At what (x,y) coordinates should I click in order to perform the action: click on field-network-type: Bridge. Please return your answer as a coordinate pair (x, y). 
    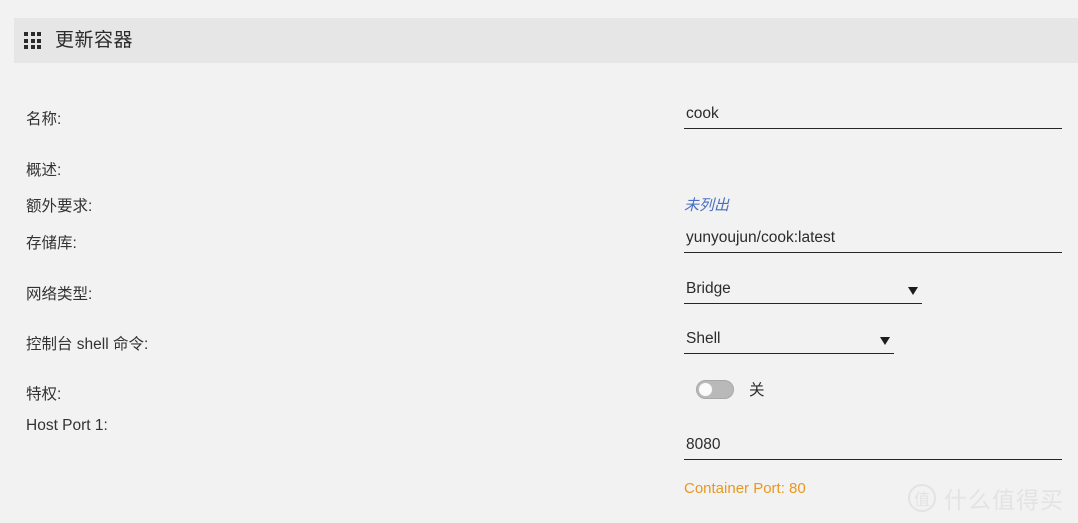
    Looking at the image, I should click on (803, 292).